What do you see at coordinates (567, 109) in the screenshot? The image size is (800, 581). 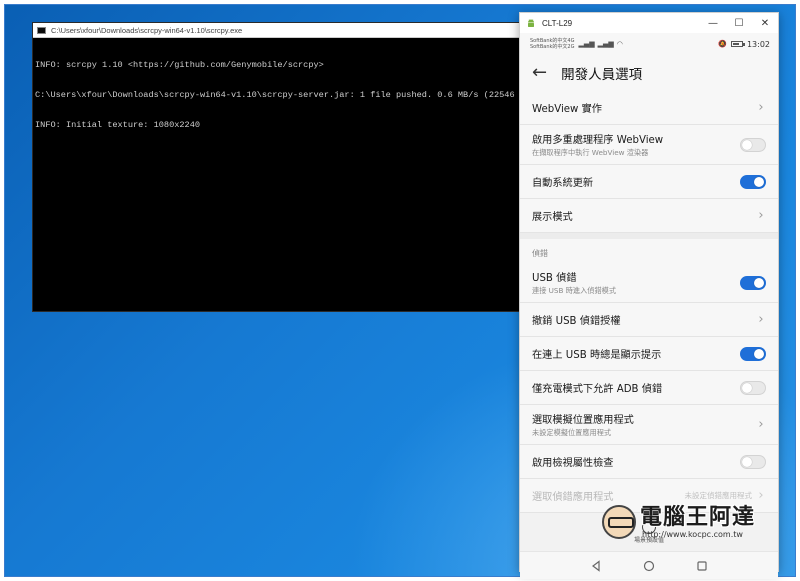 I see `item-label: WebView 實作` at bounding box center [567, 109].